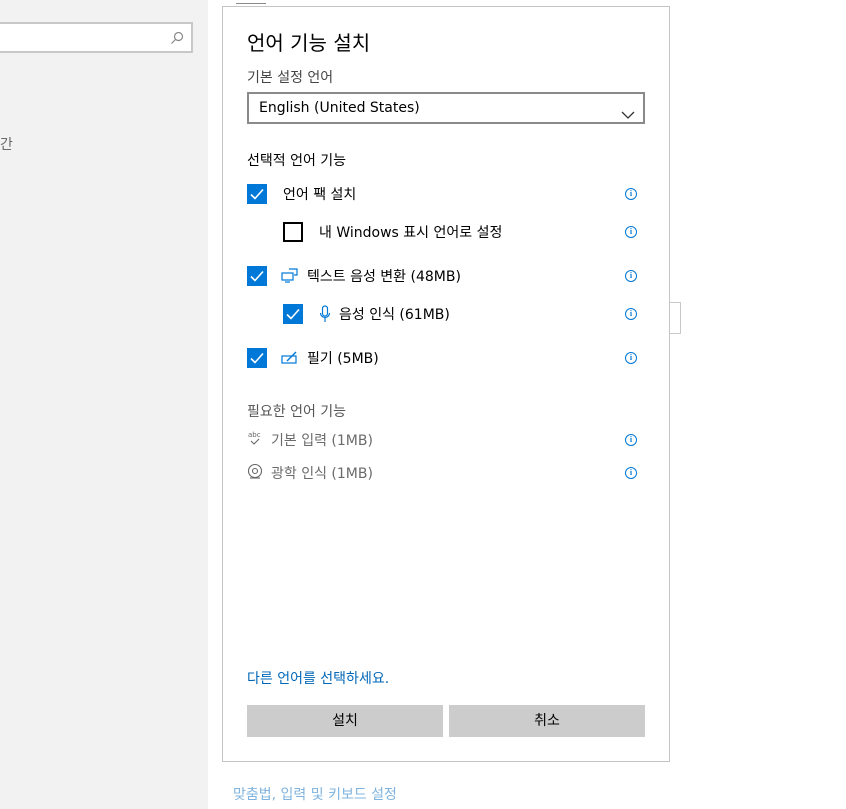  I want to click on language-select: English (United States), so click(446, 108).